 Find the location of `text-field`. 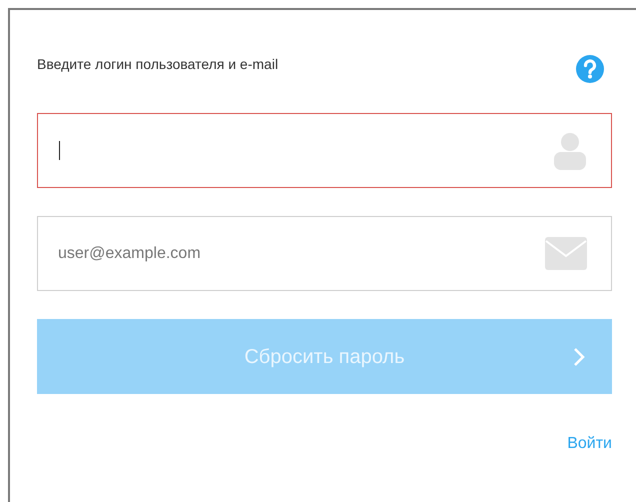

text-field is located at coordinates (324, 150).